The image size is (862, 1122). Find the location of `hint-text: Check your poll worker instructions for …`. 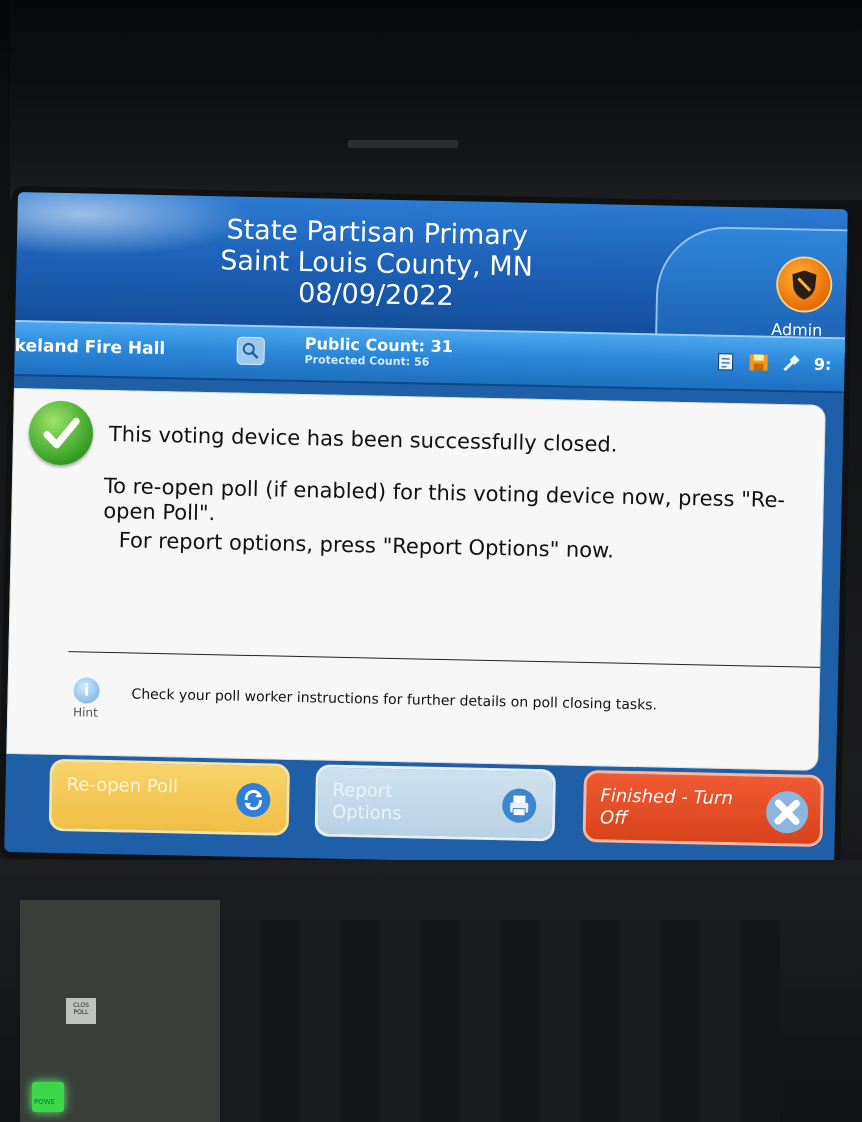

hint-text: Check your poll worker instructions for … is located at coordinates (394, 700).